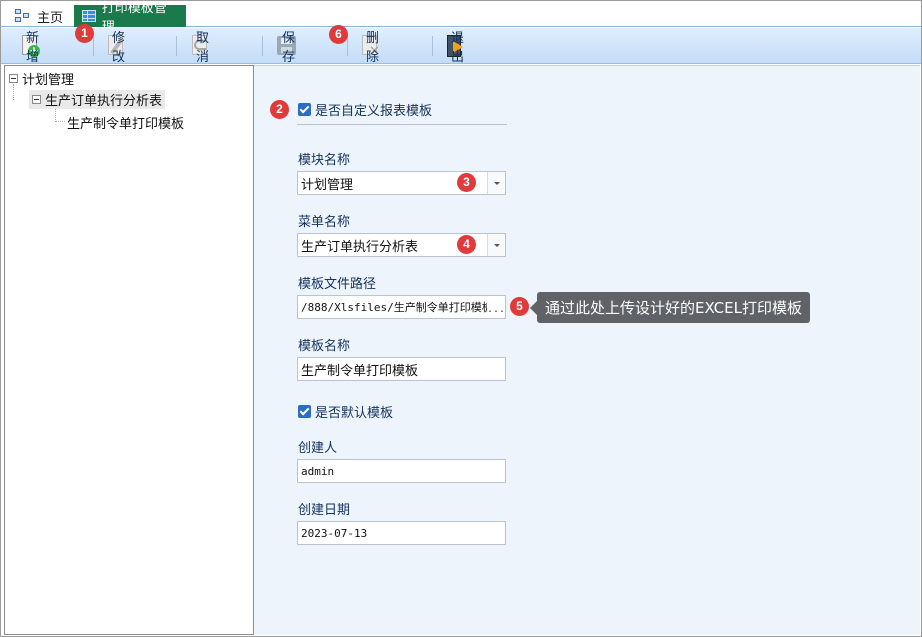  I want to click on callout-badge: 2, so click(279, 109).